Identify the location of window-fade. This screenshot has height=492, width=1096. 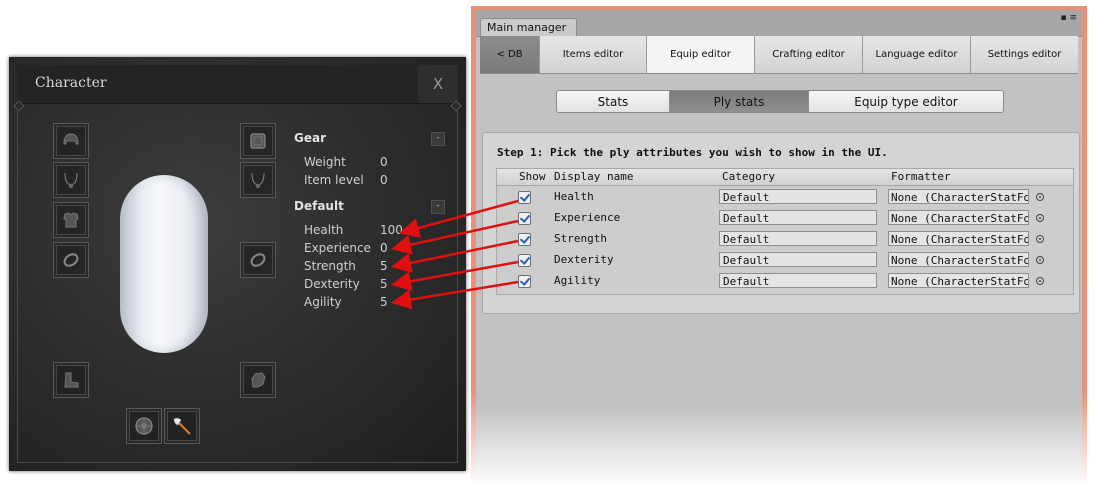
(779, 446).